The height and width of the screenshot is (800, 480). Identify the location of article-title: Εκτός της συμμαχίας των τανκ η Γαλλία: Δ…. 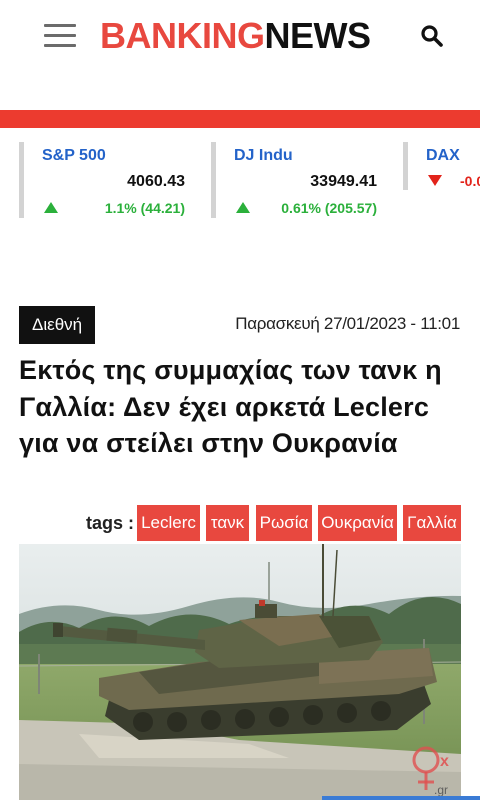
(230, 406).